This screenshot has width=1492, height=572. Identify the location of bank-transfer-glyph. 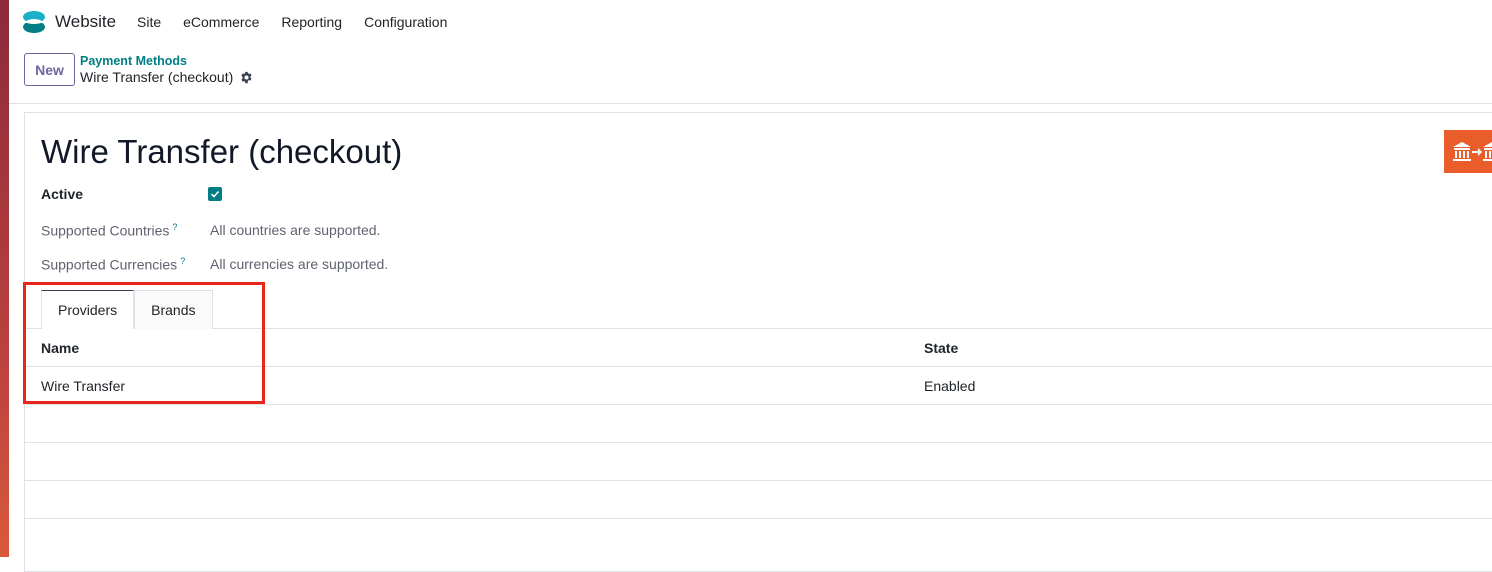
(1472, 151).